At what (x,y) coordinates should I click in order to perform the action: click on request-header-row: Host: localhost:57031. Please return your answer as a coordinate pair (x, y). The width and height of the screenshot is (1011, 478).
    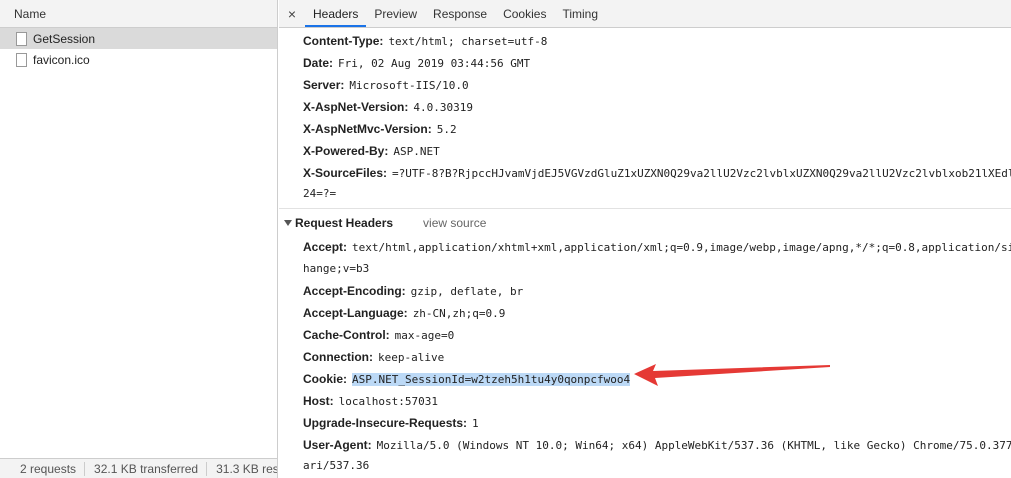
    Looking at the image, I should click on (370, 401).